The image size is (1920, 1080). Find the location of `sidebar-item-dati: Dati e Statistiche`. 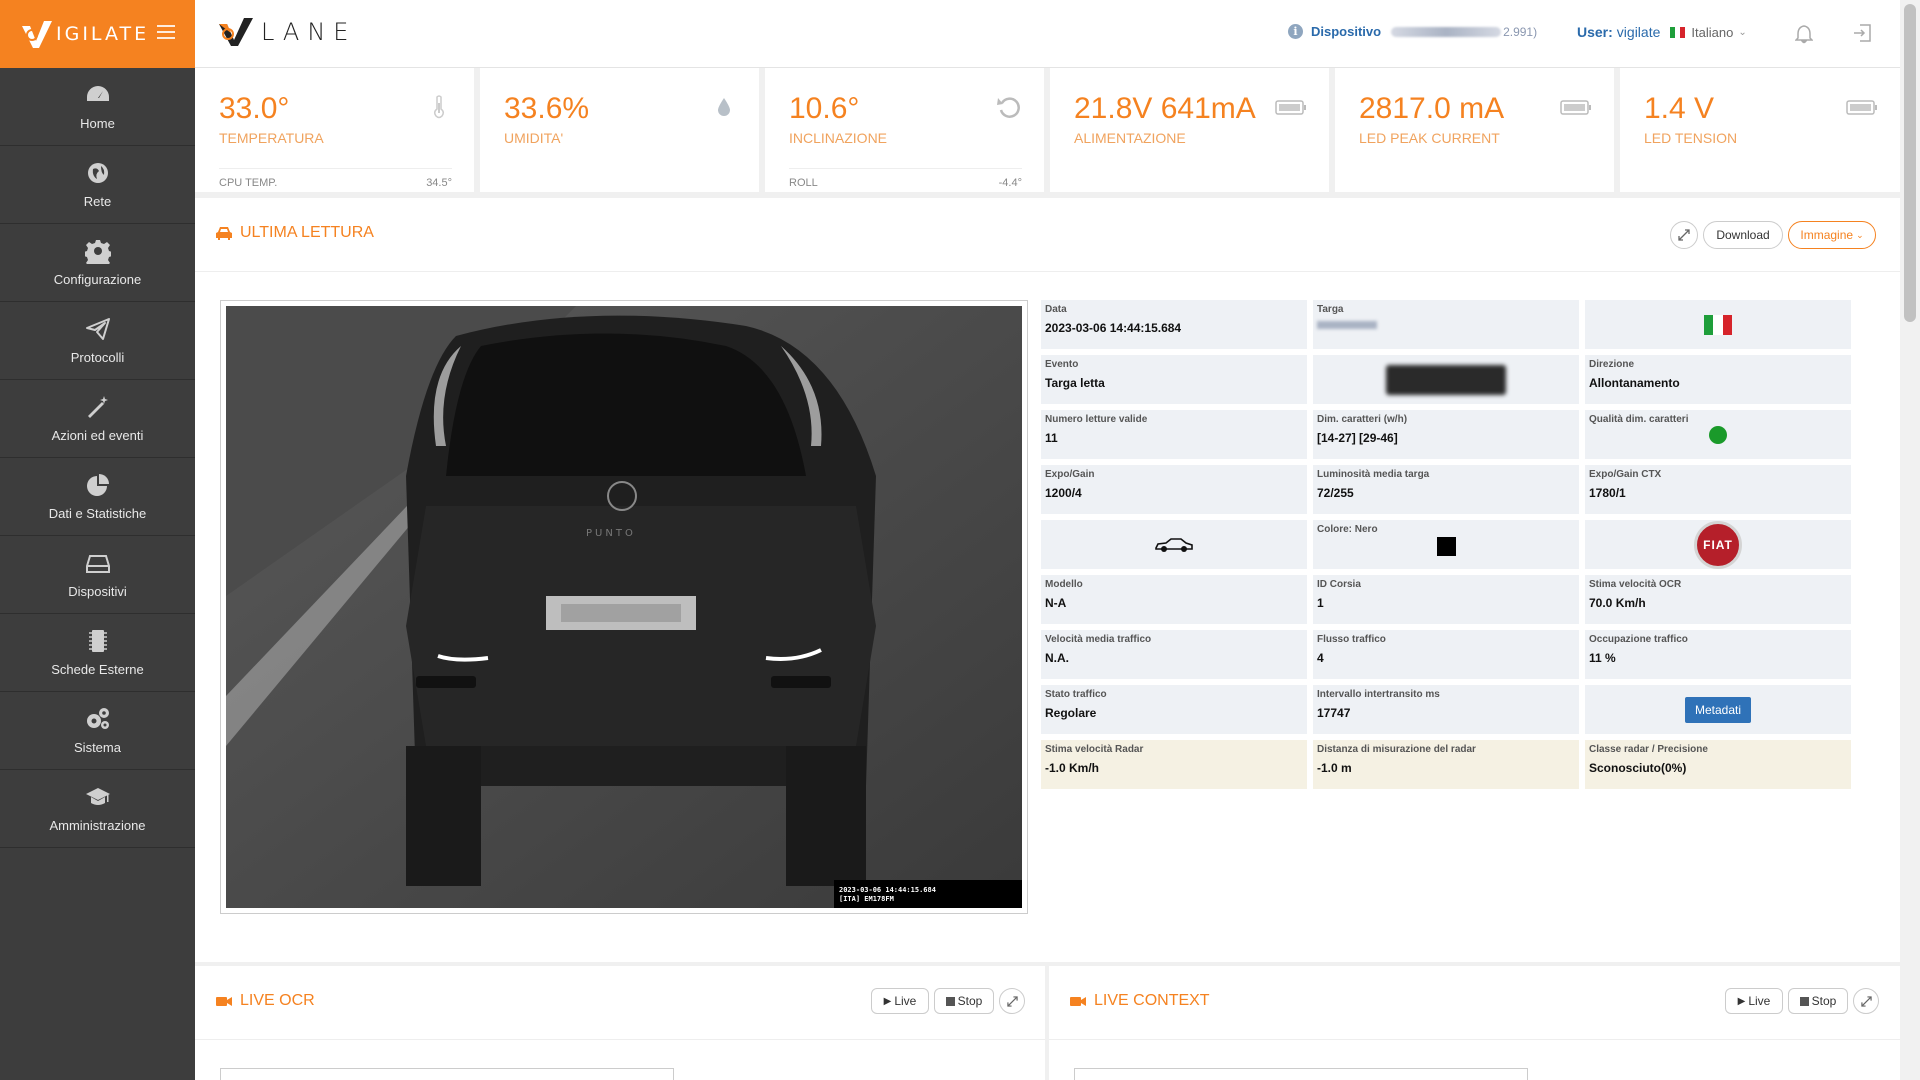

sidebar-item-dati: Dati e Statistiche is located at coordinates (97, 497).